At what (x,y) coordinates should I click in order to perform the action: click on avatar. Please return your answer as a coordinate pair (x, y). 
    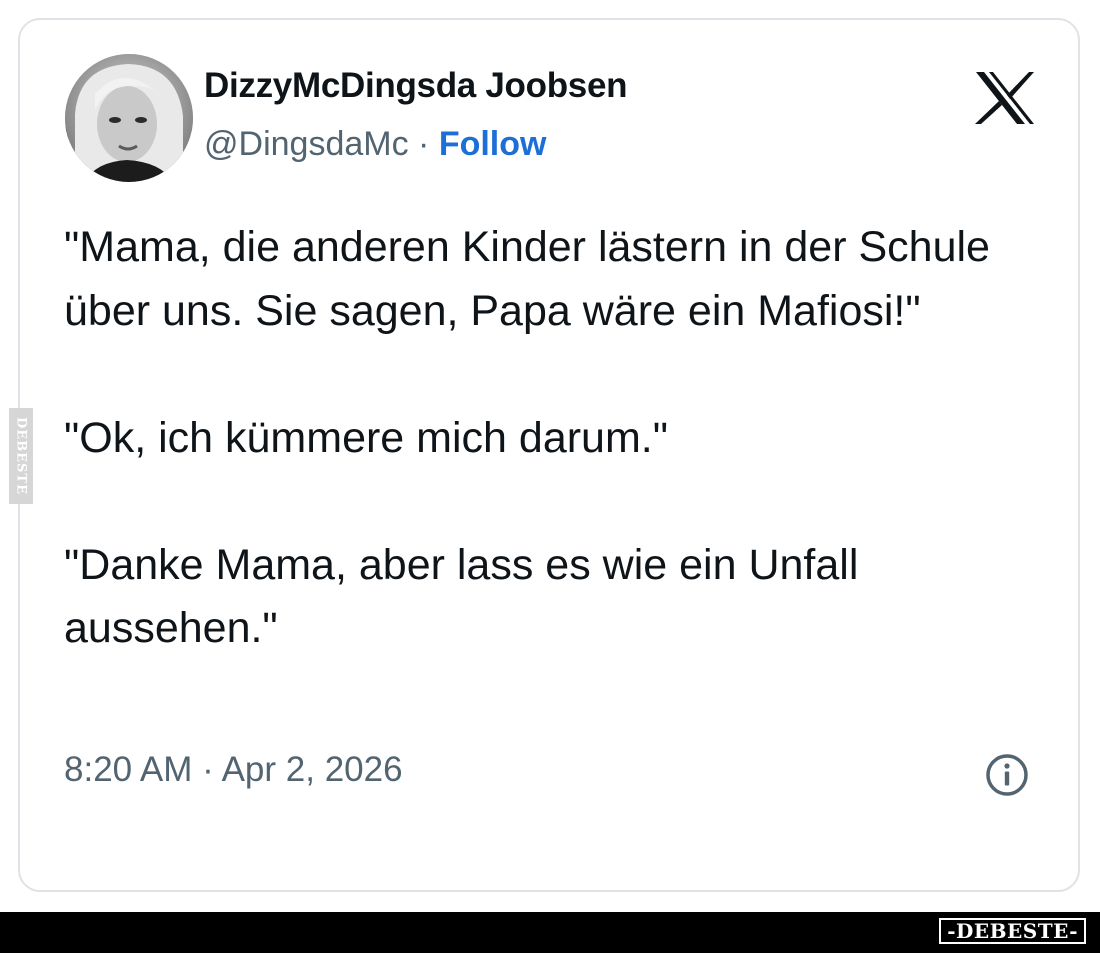
    Looking at the image, I should click on (129, 118).